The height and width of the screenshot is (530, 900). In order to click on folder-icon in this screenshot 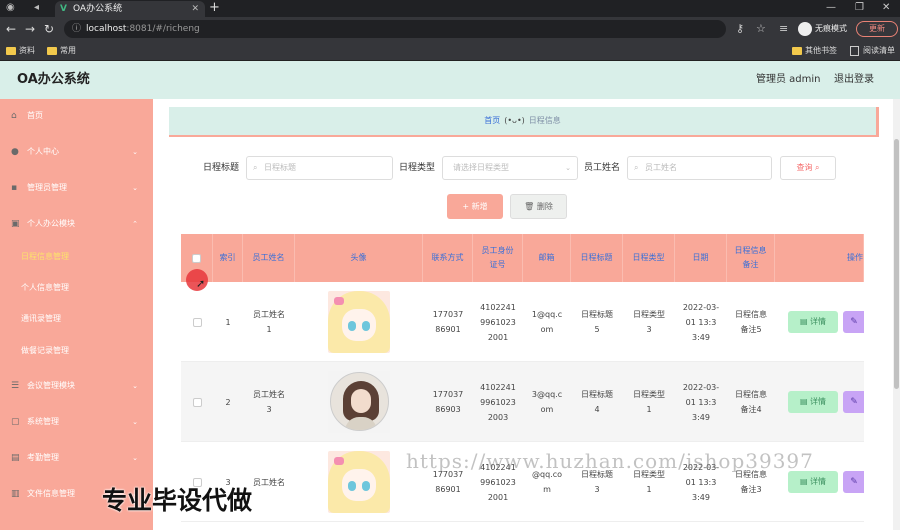, I will do `click(52, 51)`.